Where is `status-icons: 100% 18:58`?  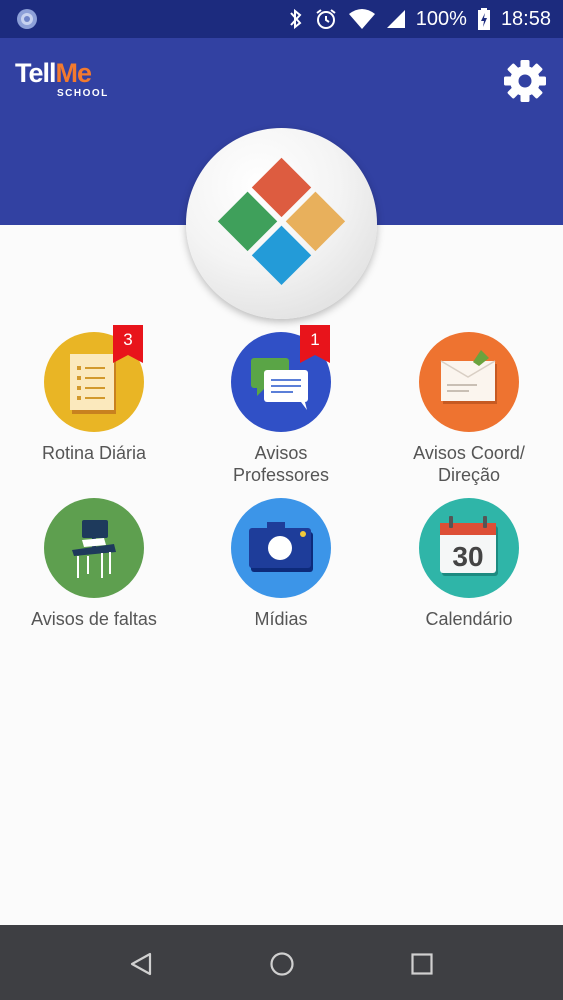 status-icons: 100% 18:58 is located at coordinates (419, 19).